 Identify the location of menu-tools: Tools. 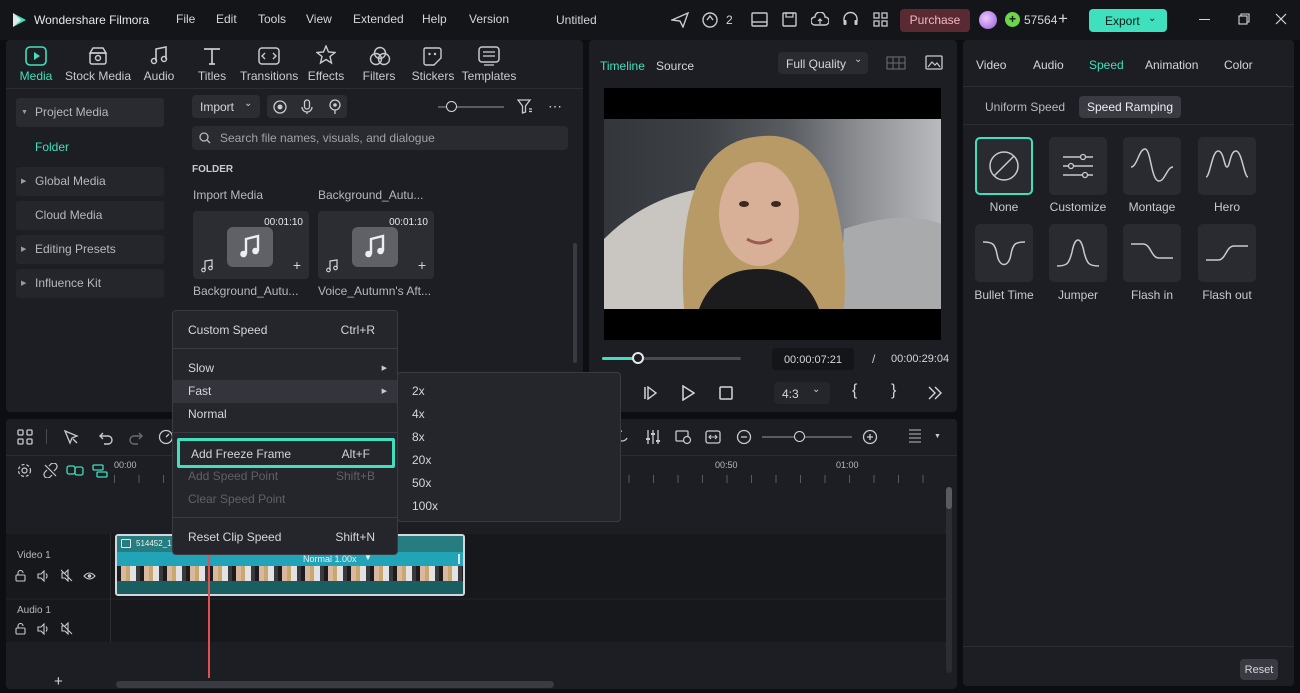
(272, 19).